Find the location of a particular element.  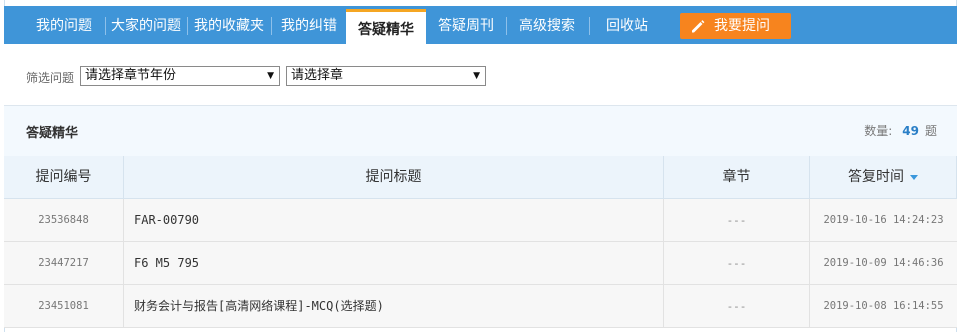

question-title-link: FAR-00790 is located at coordinates (166, 220).